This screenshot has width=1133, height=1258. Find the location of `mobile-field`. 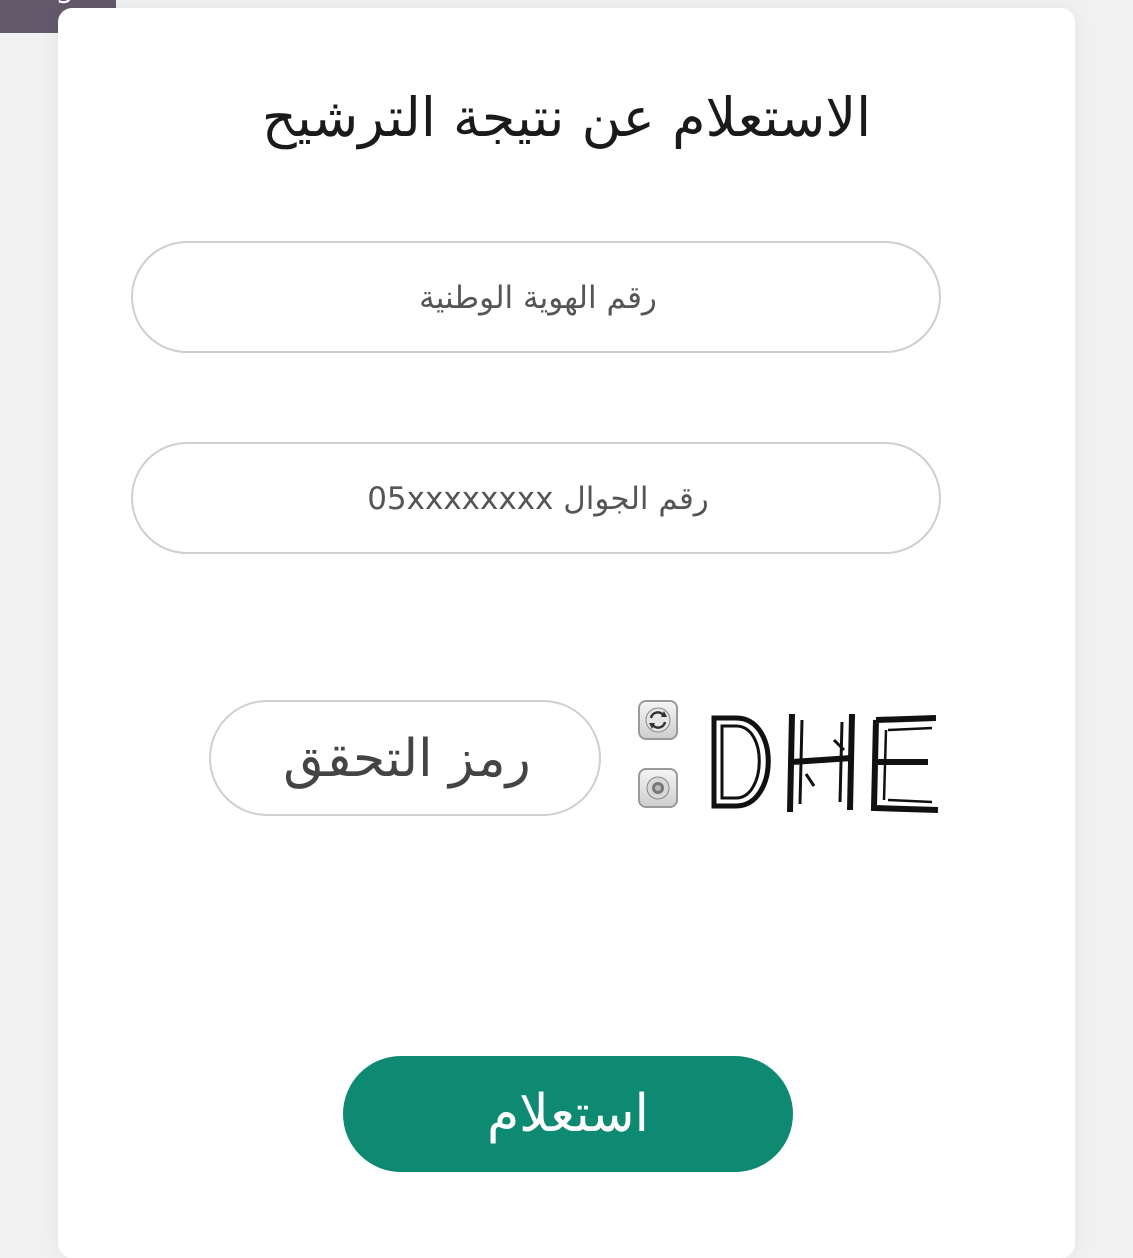

mobile-field is located at coordinates (537, 498).